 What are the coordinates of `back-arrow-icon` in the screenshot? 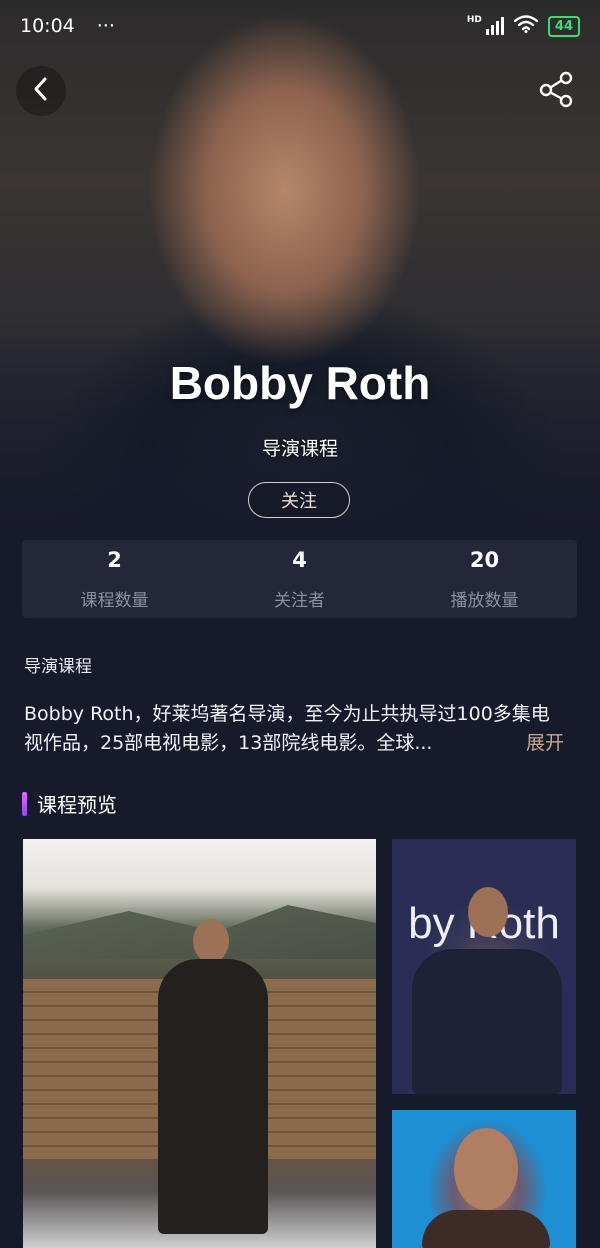 It's located at (41, 91).